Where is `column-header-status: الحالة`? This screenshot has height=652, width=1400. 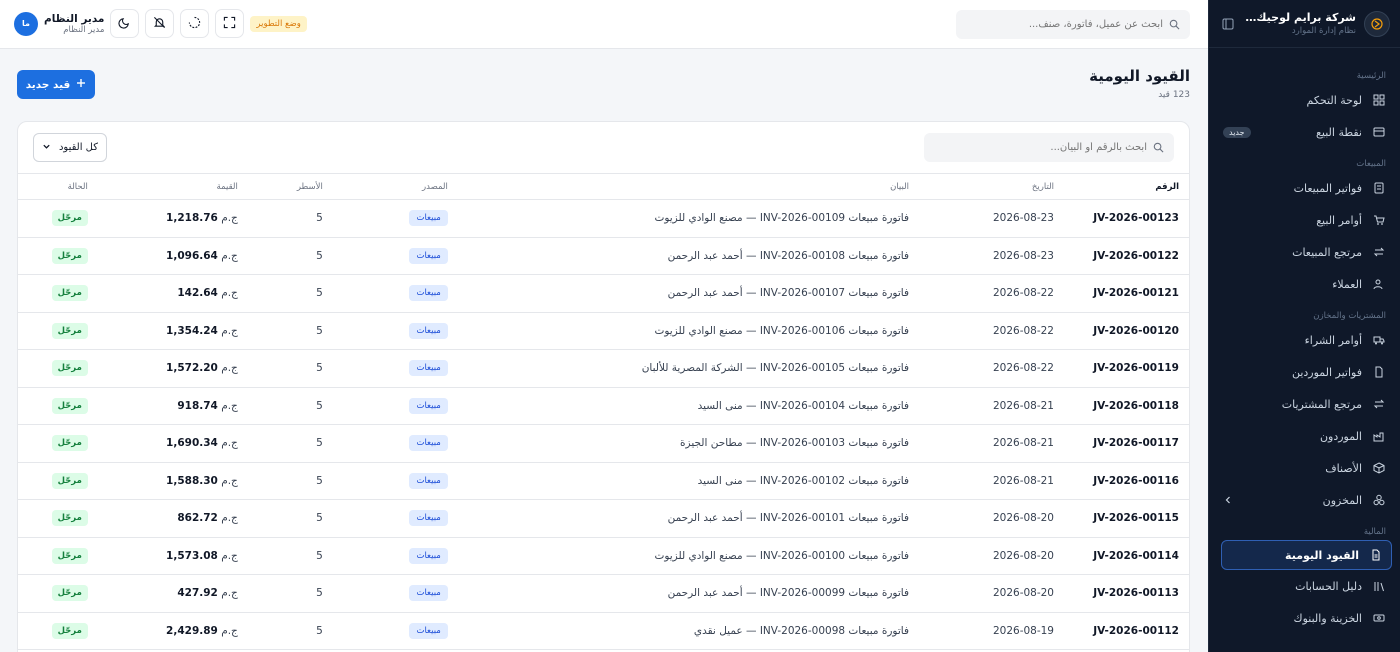
column-header-status: الحالة is located at coordinates (58, 186).